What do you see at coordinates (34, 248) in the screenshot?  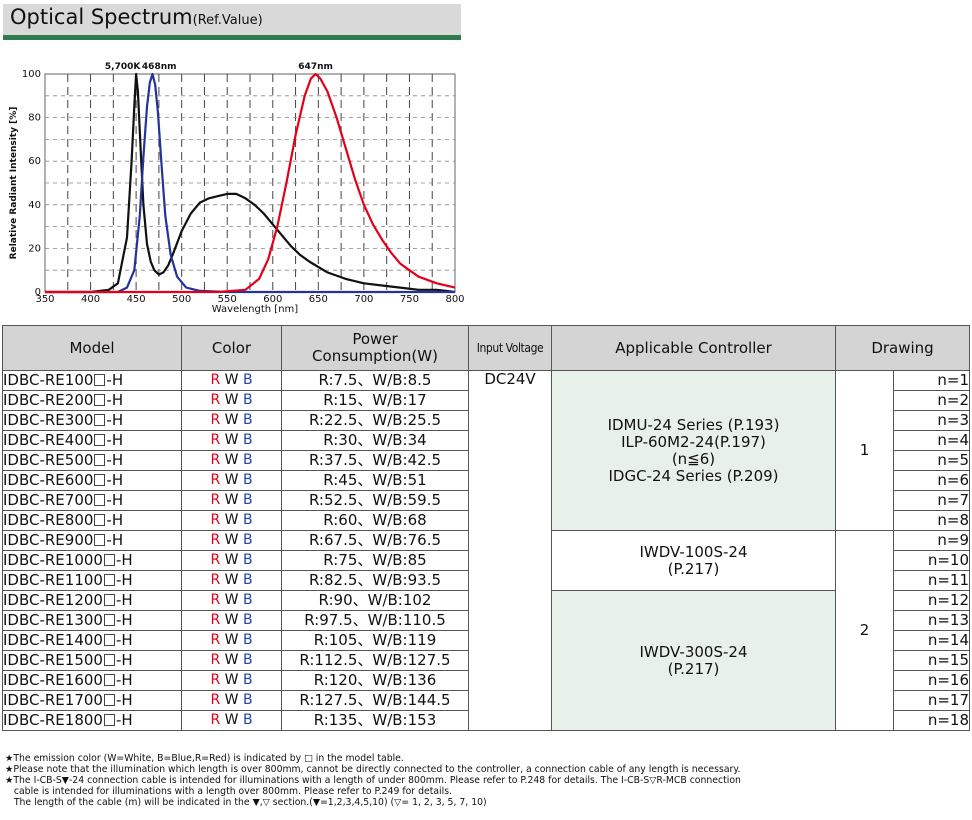 I see `y-tick-label: 20` at bounding box center [34, 248].